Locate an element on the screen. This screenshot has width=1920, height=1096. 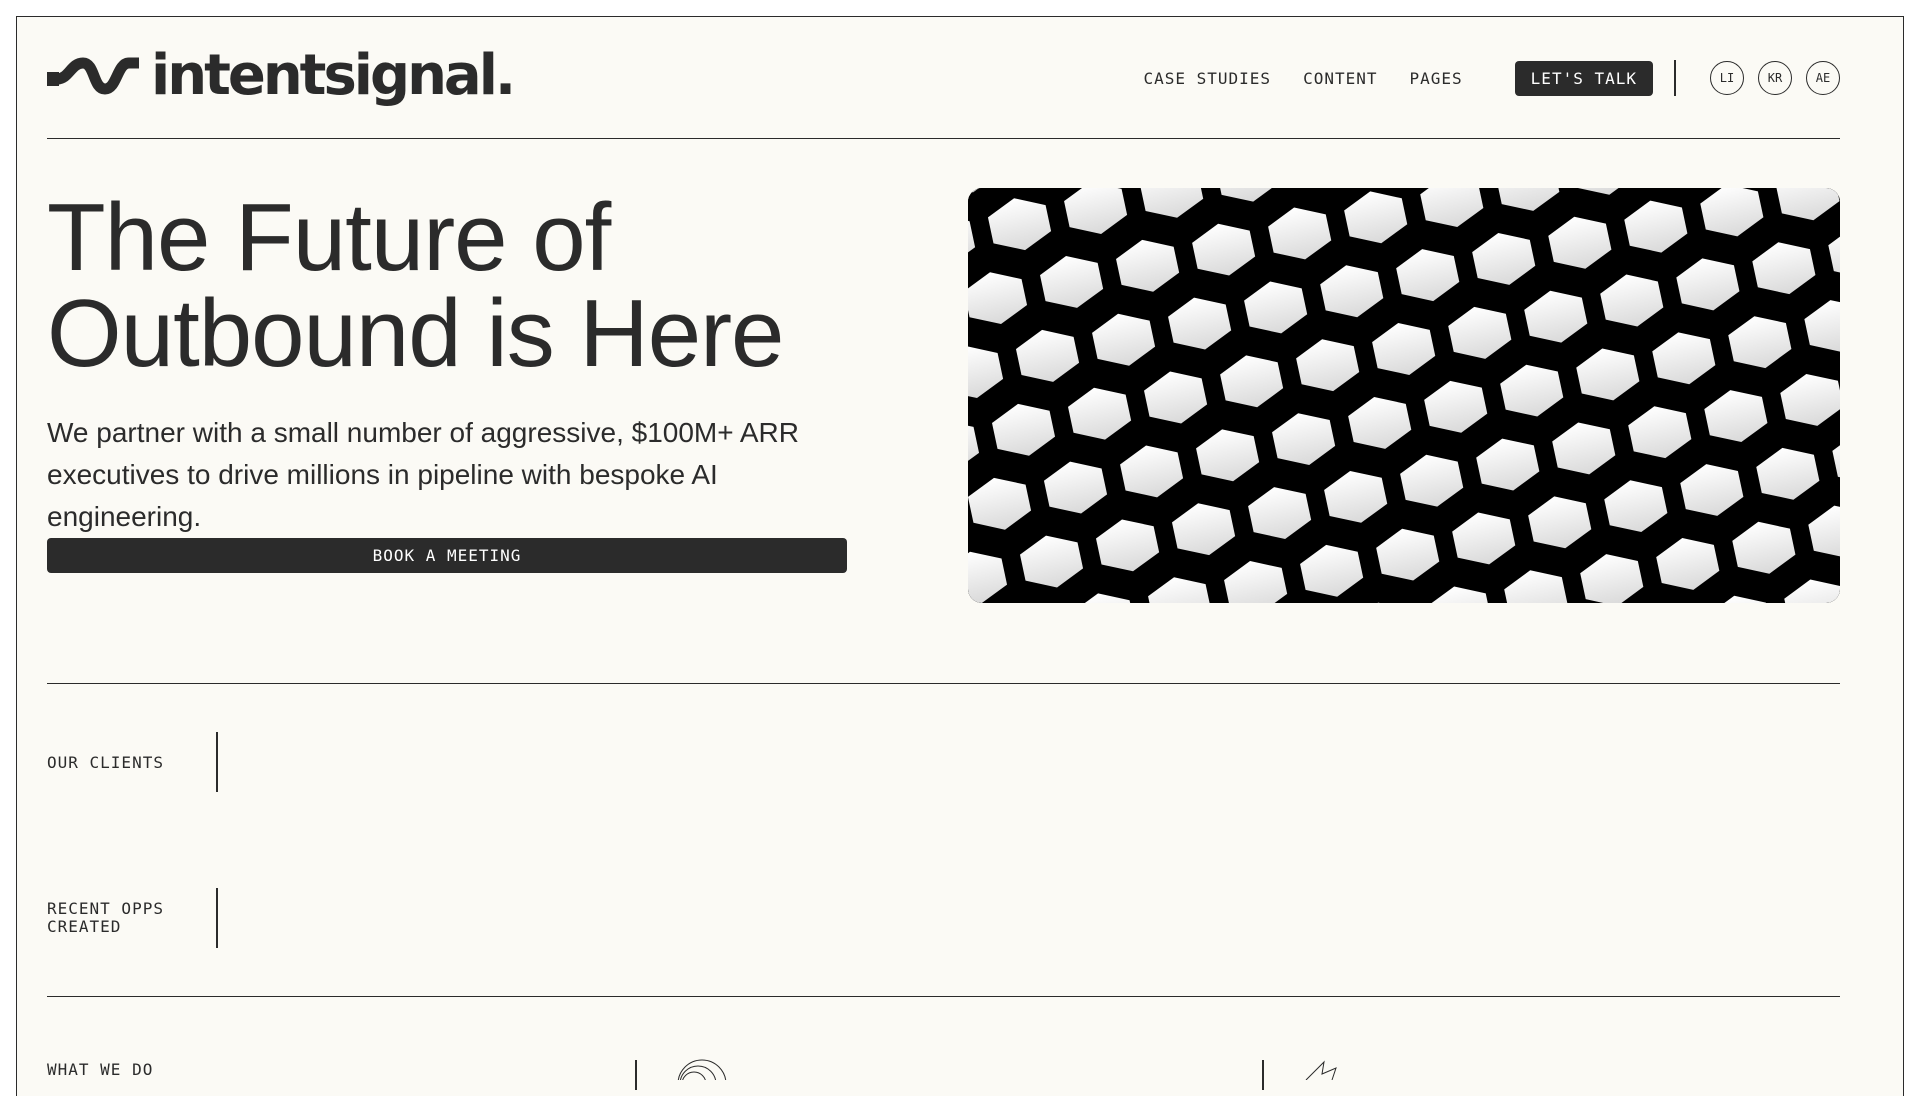
nav-divider is located at coordinates (1675, 78).